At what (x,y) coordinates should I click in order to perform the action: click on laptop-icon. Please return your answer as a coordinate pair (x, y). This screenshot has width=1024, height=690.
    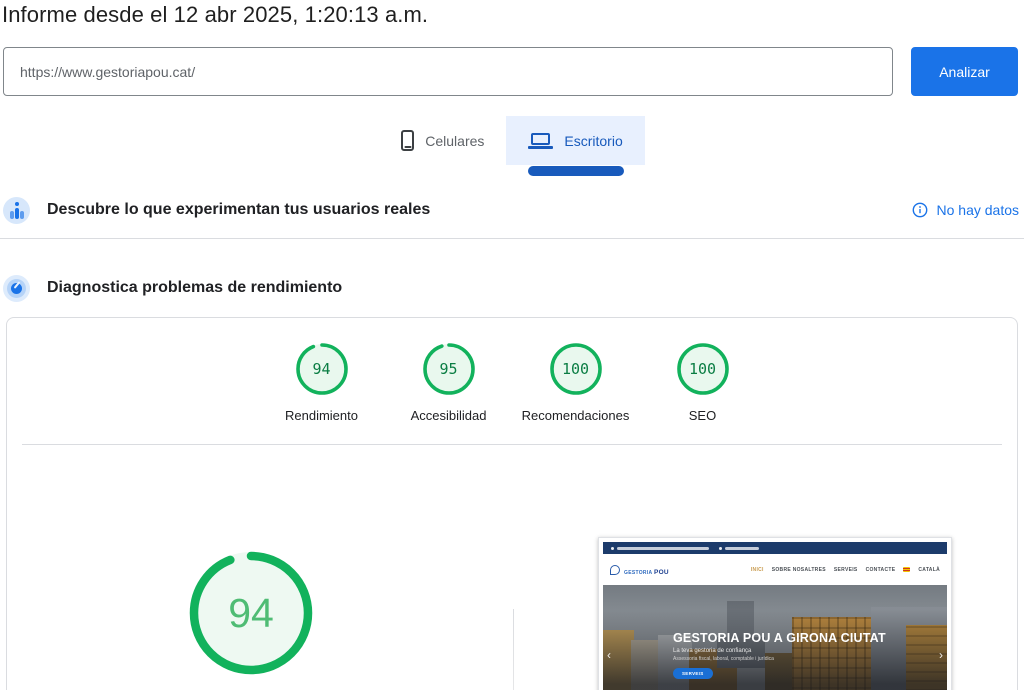
    Looking at the image, I should click on (541, 140).